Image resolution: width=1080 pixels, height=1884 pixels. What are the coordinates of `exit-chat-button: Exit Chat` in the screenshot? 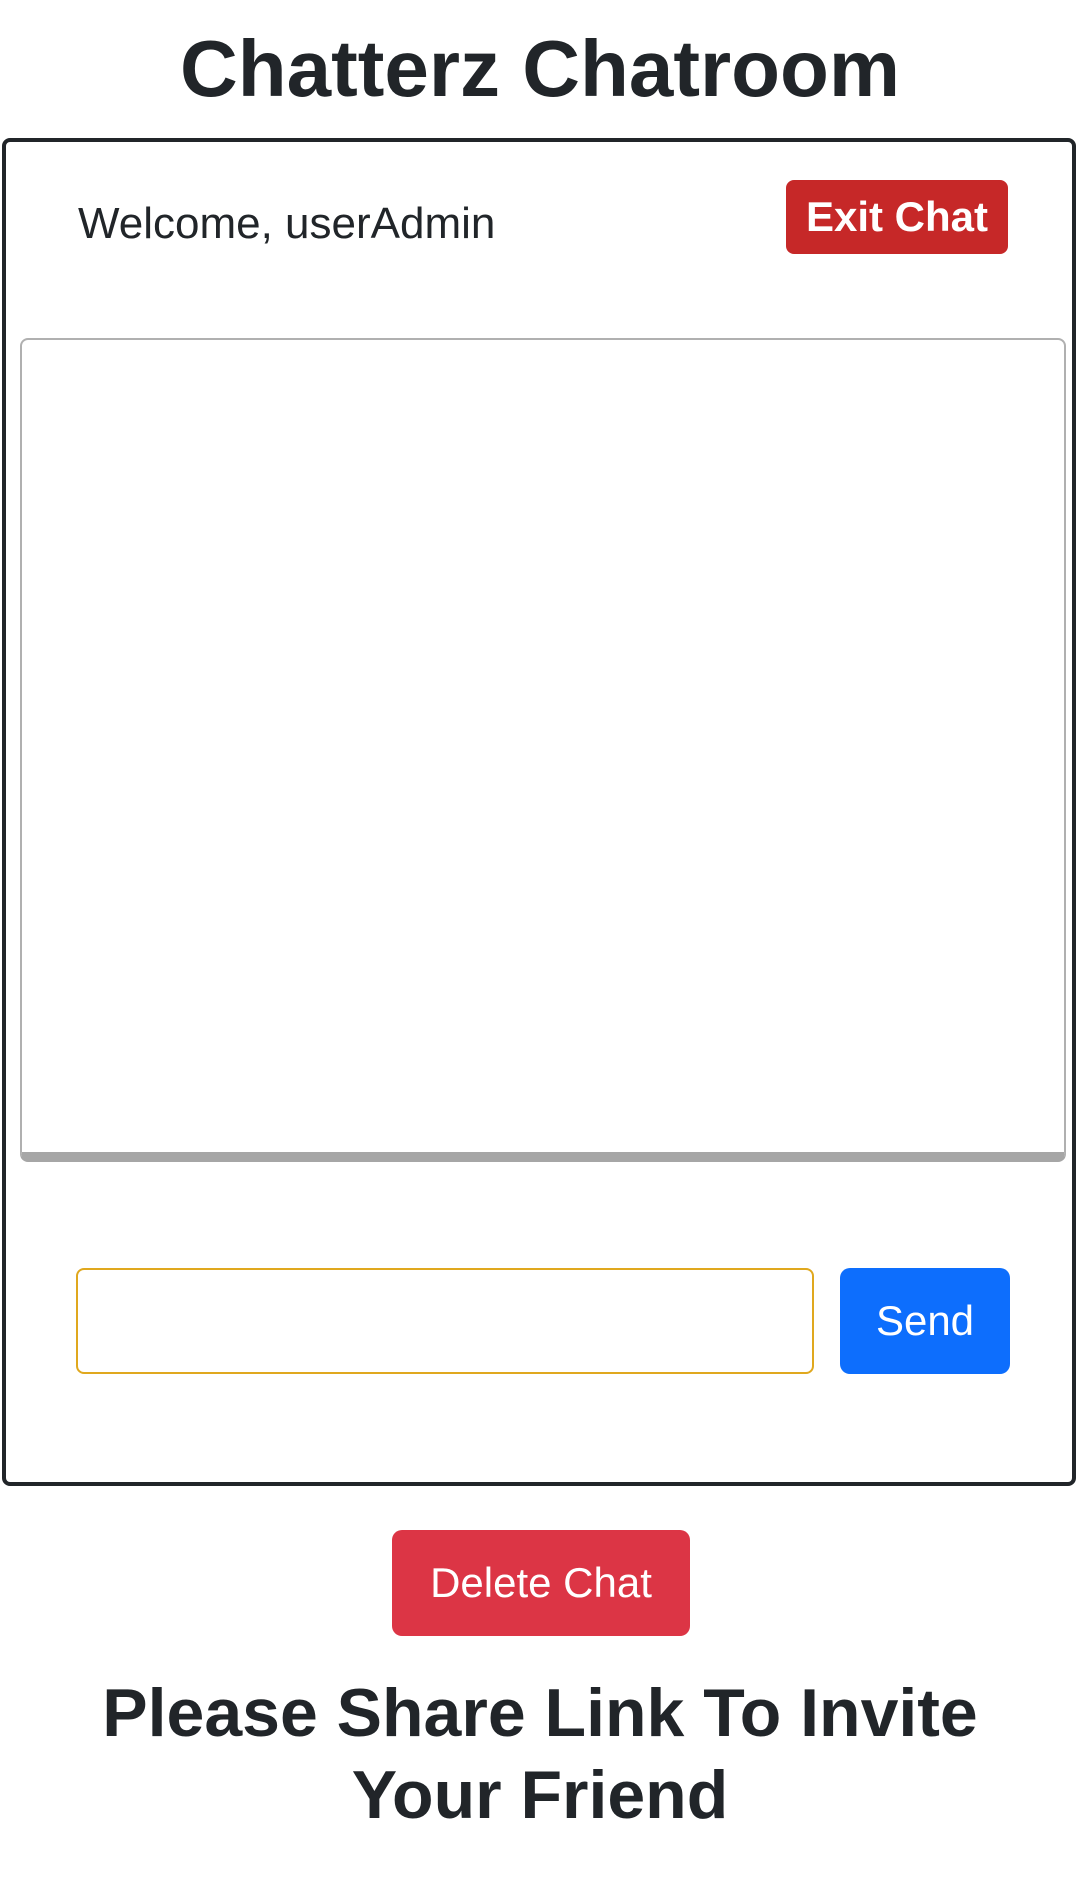 It's located at (897, 217).